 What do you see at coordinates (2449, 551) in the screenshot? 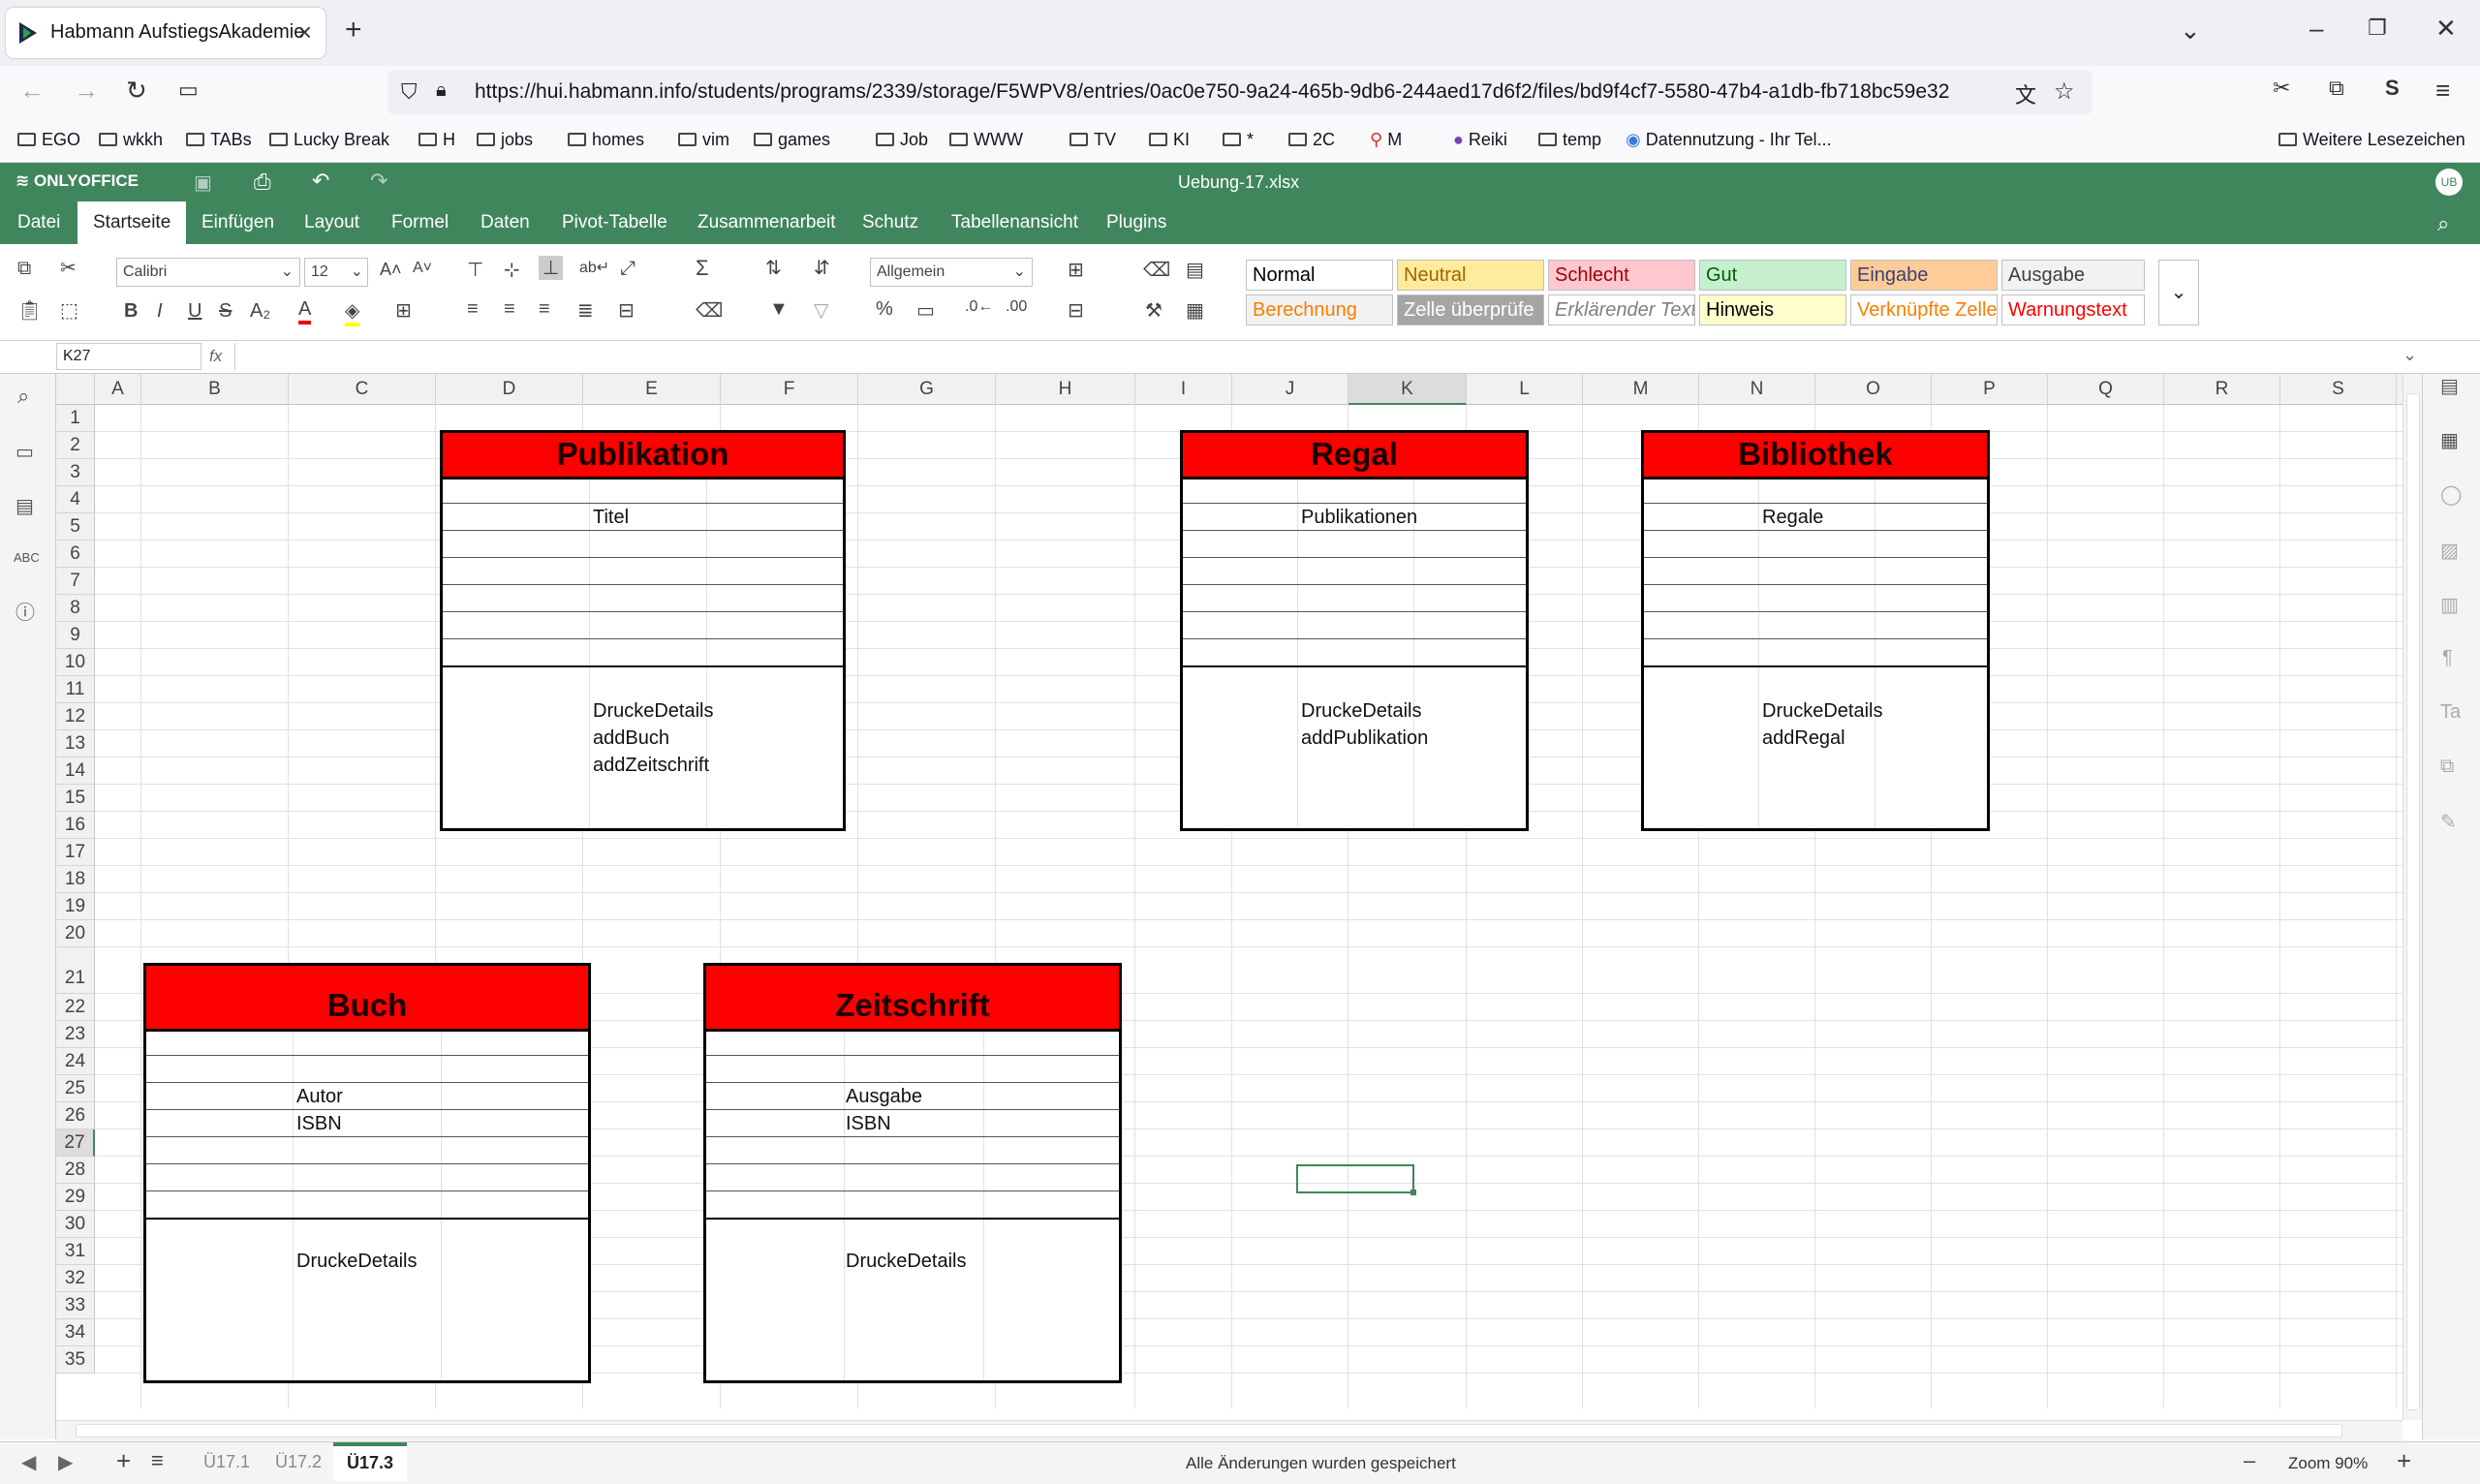
I see `image-settings-icon: ▨` at bounding box center [2449, 551].